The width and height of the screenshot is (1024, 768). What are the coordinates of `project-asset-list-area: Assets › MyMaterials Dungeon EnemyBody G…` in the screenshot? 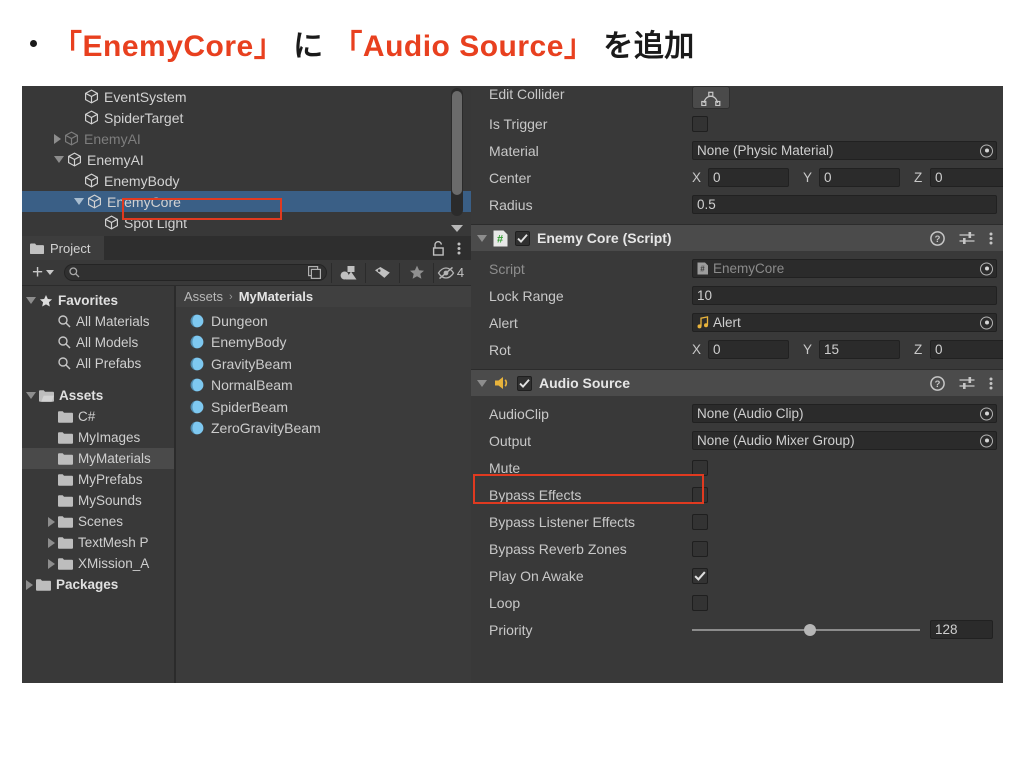 It's located at (323, 484).